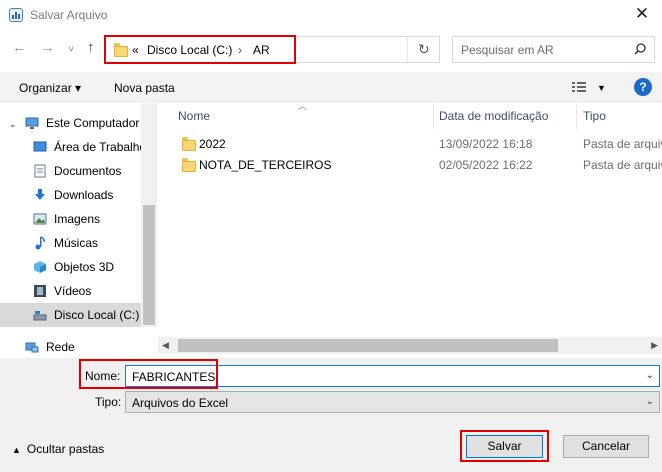 This screenshot has width=662, height=472. I want to click on desktop-icon, so click(40, 146).